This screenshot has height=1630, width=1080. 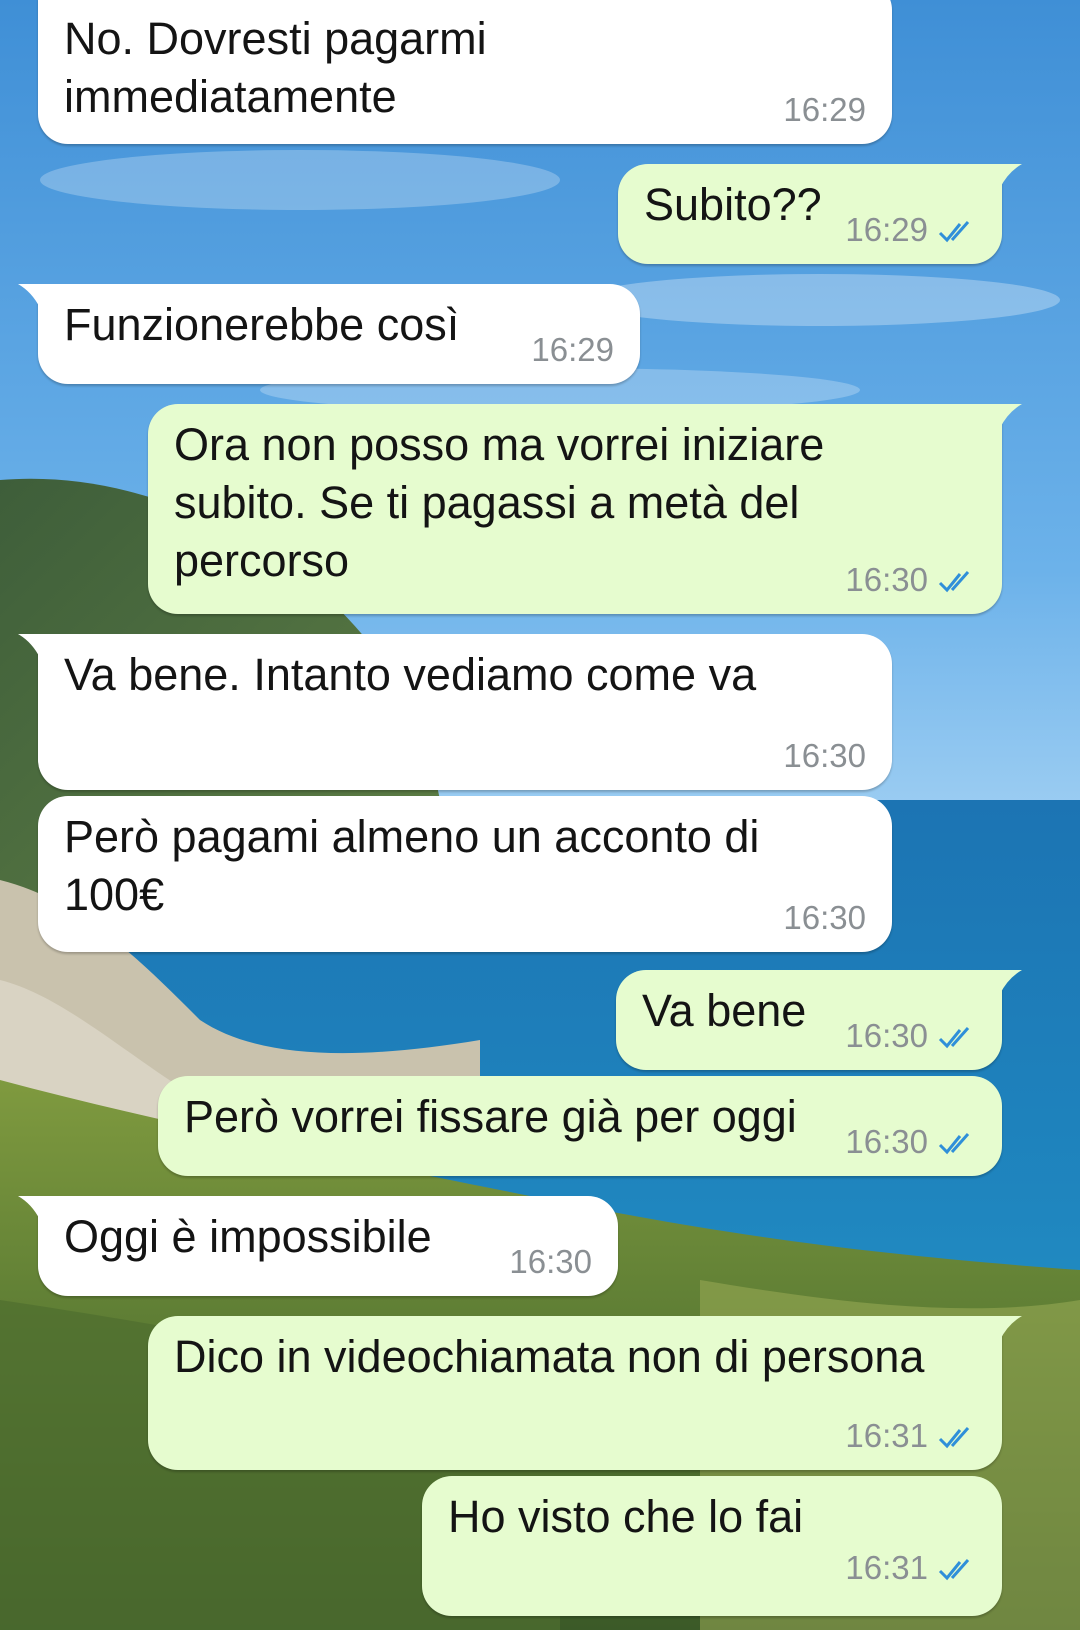 What do you see at coordinates (549, 1356) in the screenshot?
I see `message-text: Dico in videochiamata non di persona` at bounding box center [549, 1356].